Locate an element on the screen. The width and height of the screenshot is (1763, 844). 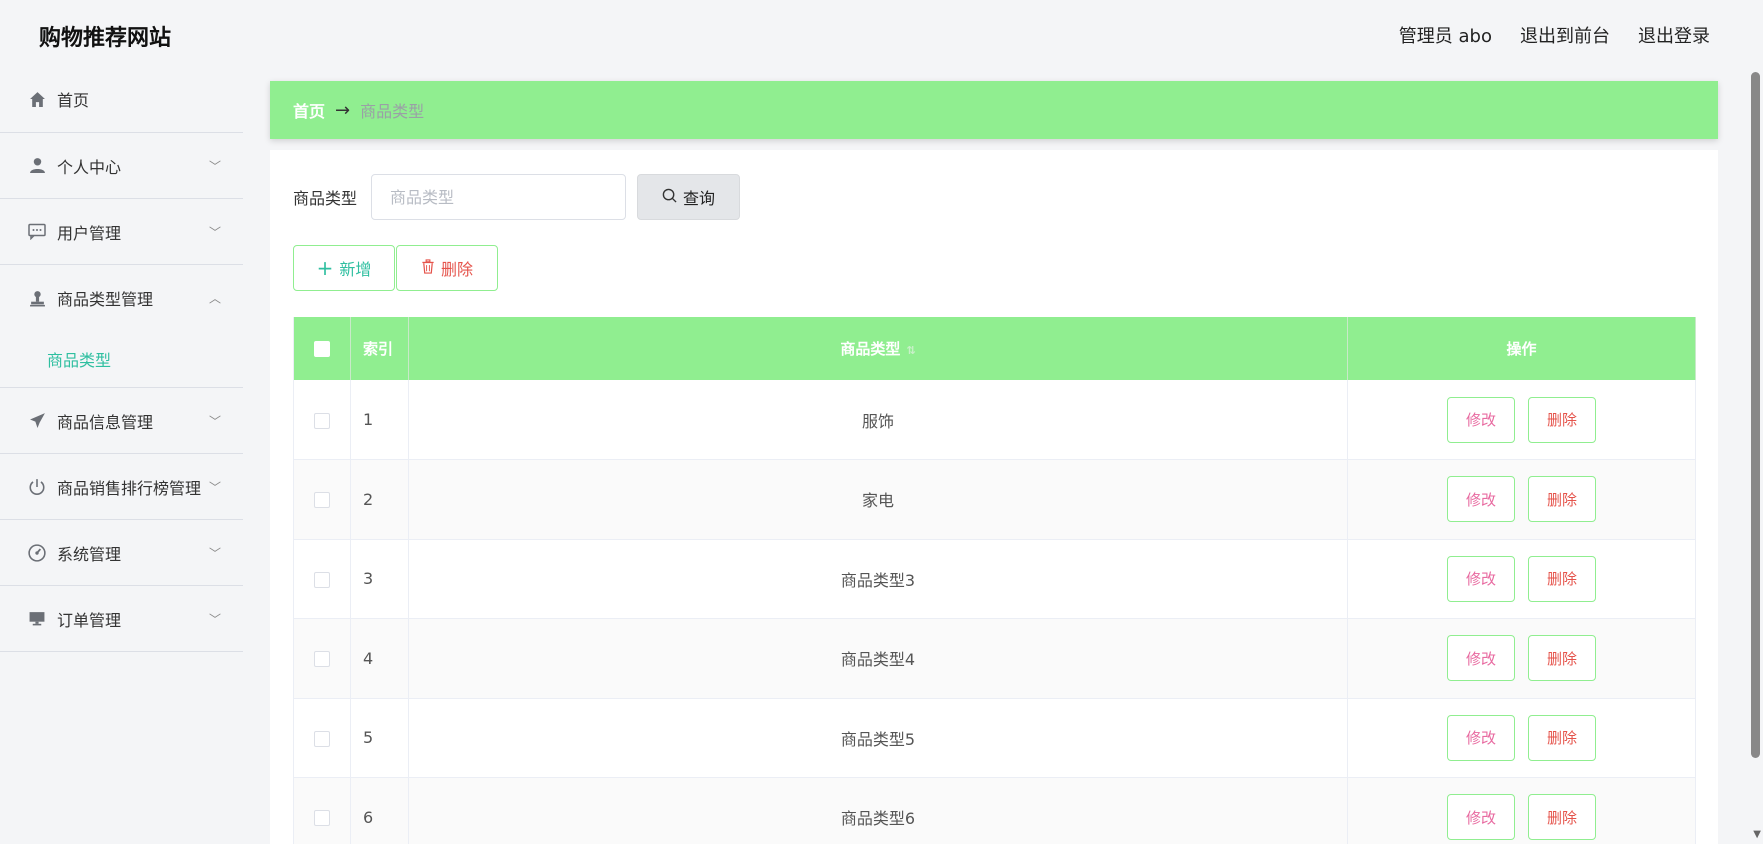
breadcrumb-home: 首页 is located at coordinates (309, 110).